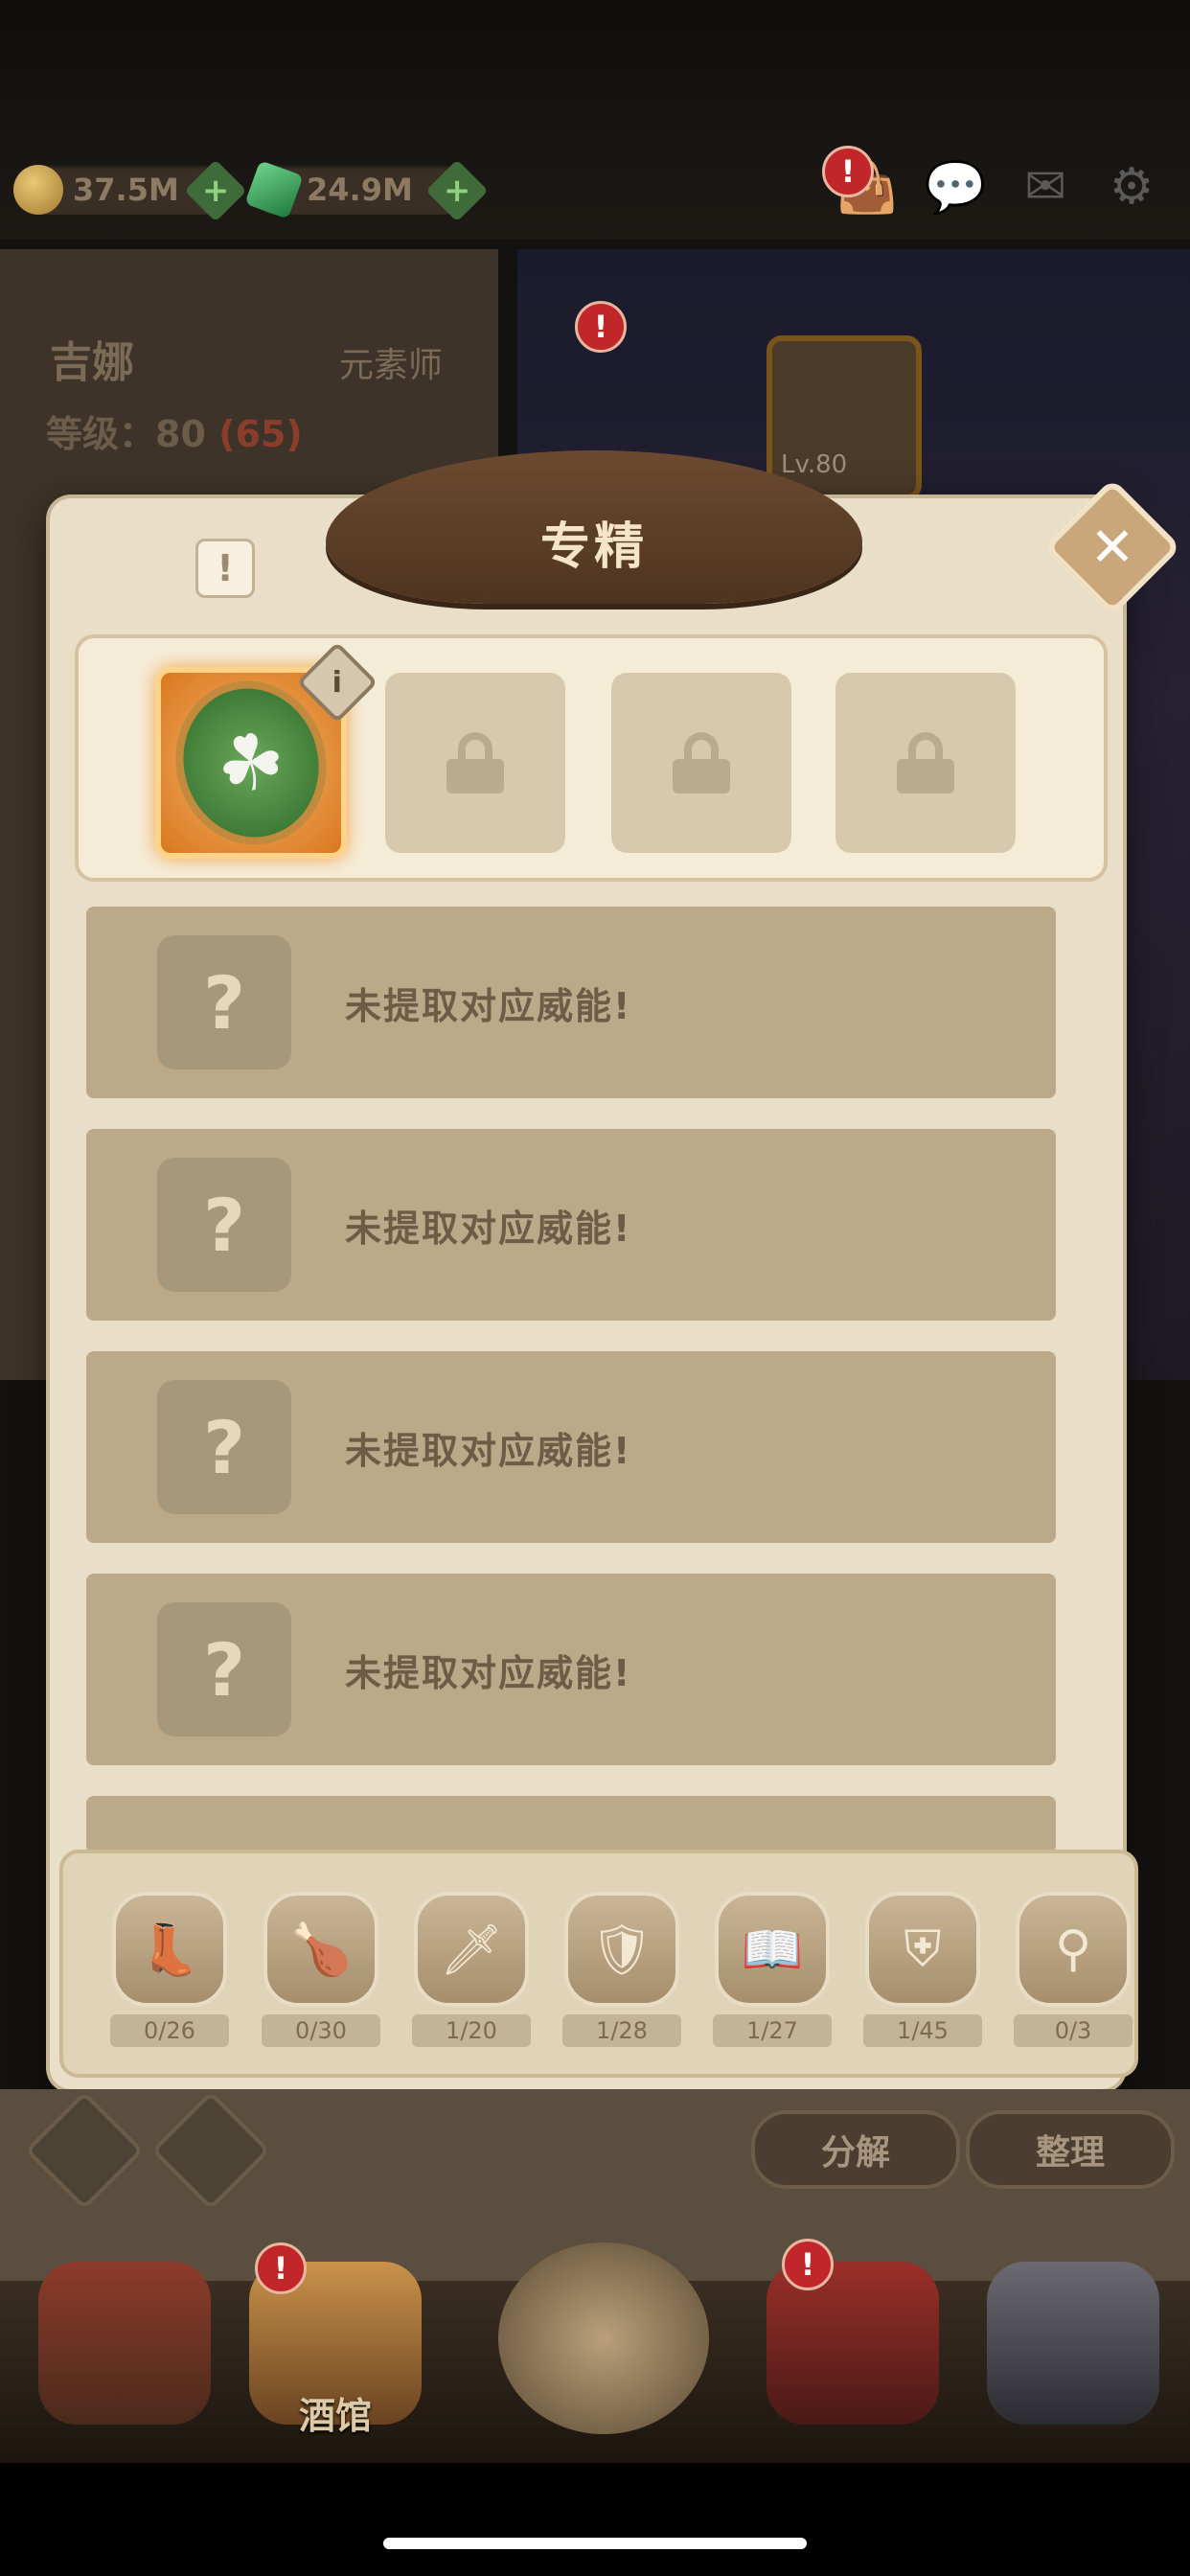  What do you see at coordinates (571, 1824) in the screenshot?
I see `power-row-5-partial` at bounding box center [571, 1824].